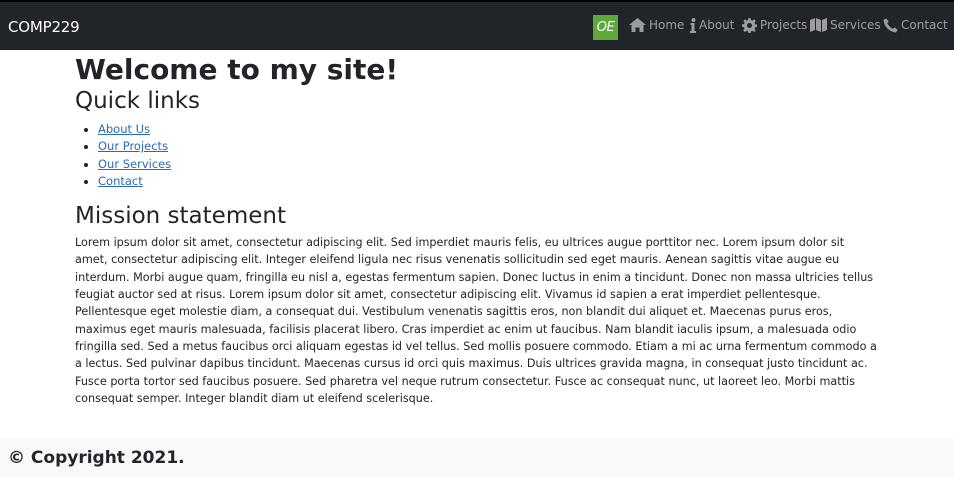 The height and width of the screenshot is (477, 954). What do you see at coordinates (477, 457) in the screenshot?
I see `footer: © Copyright 2021.` at bounding box center [477, 457].